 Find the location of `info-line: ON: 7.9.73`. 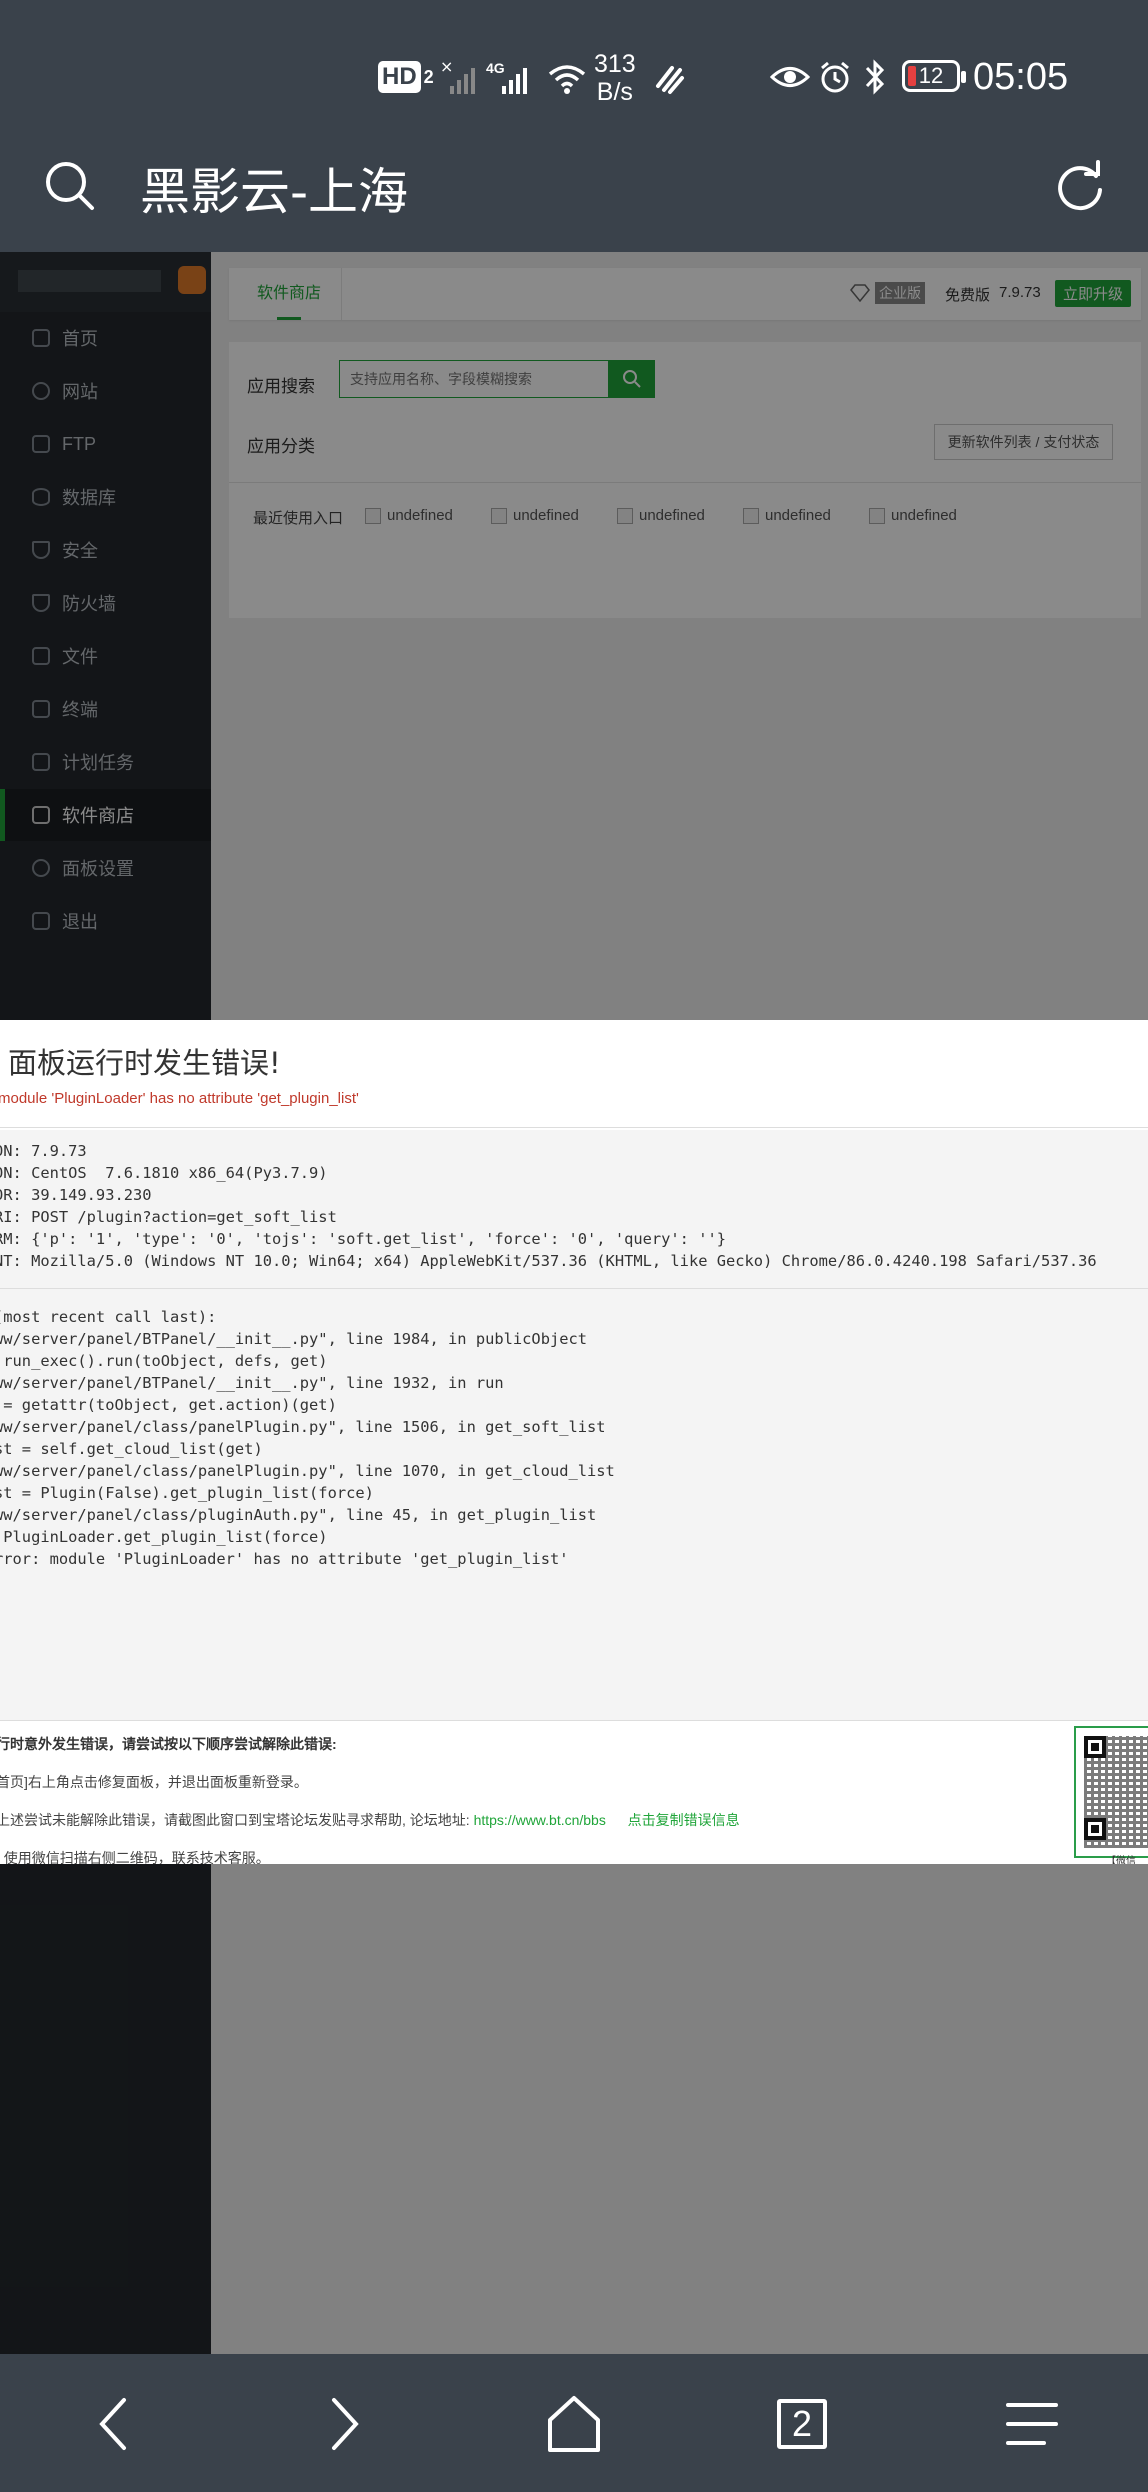

info-line: ON: 7.9.73 is located at coordinates (43, 1151).